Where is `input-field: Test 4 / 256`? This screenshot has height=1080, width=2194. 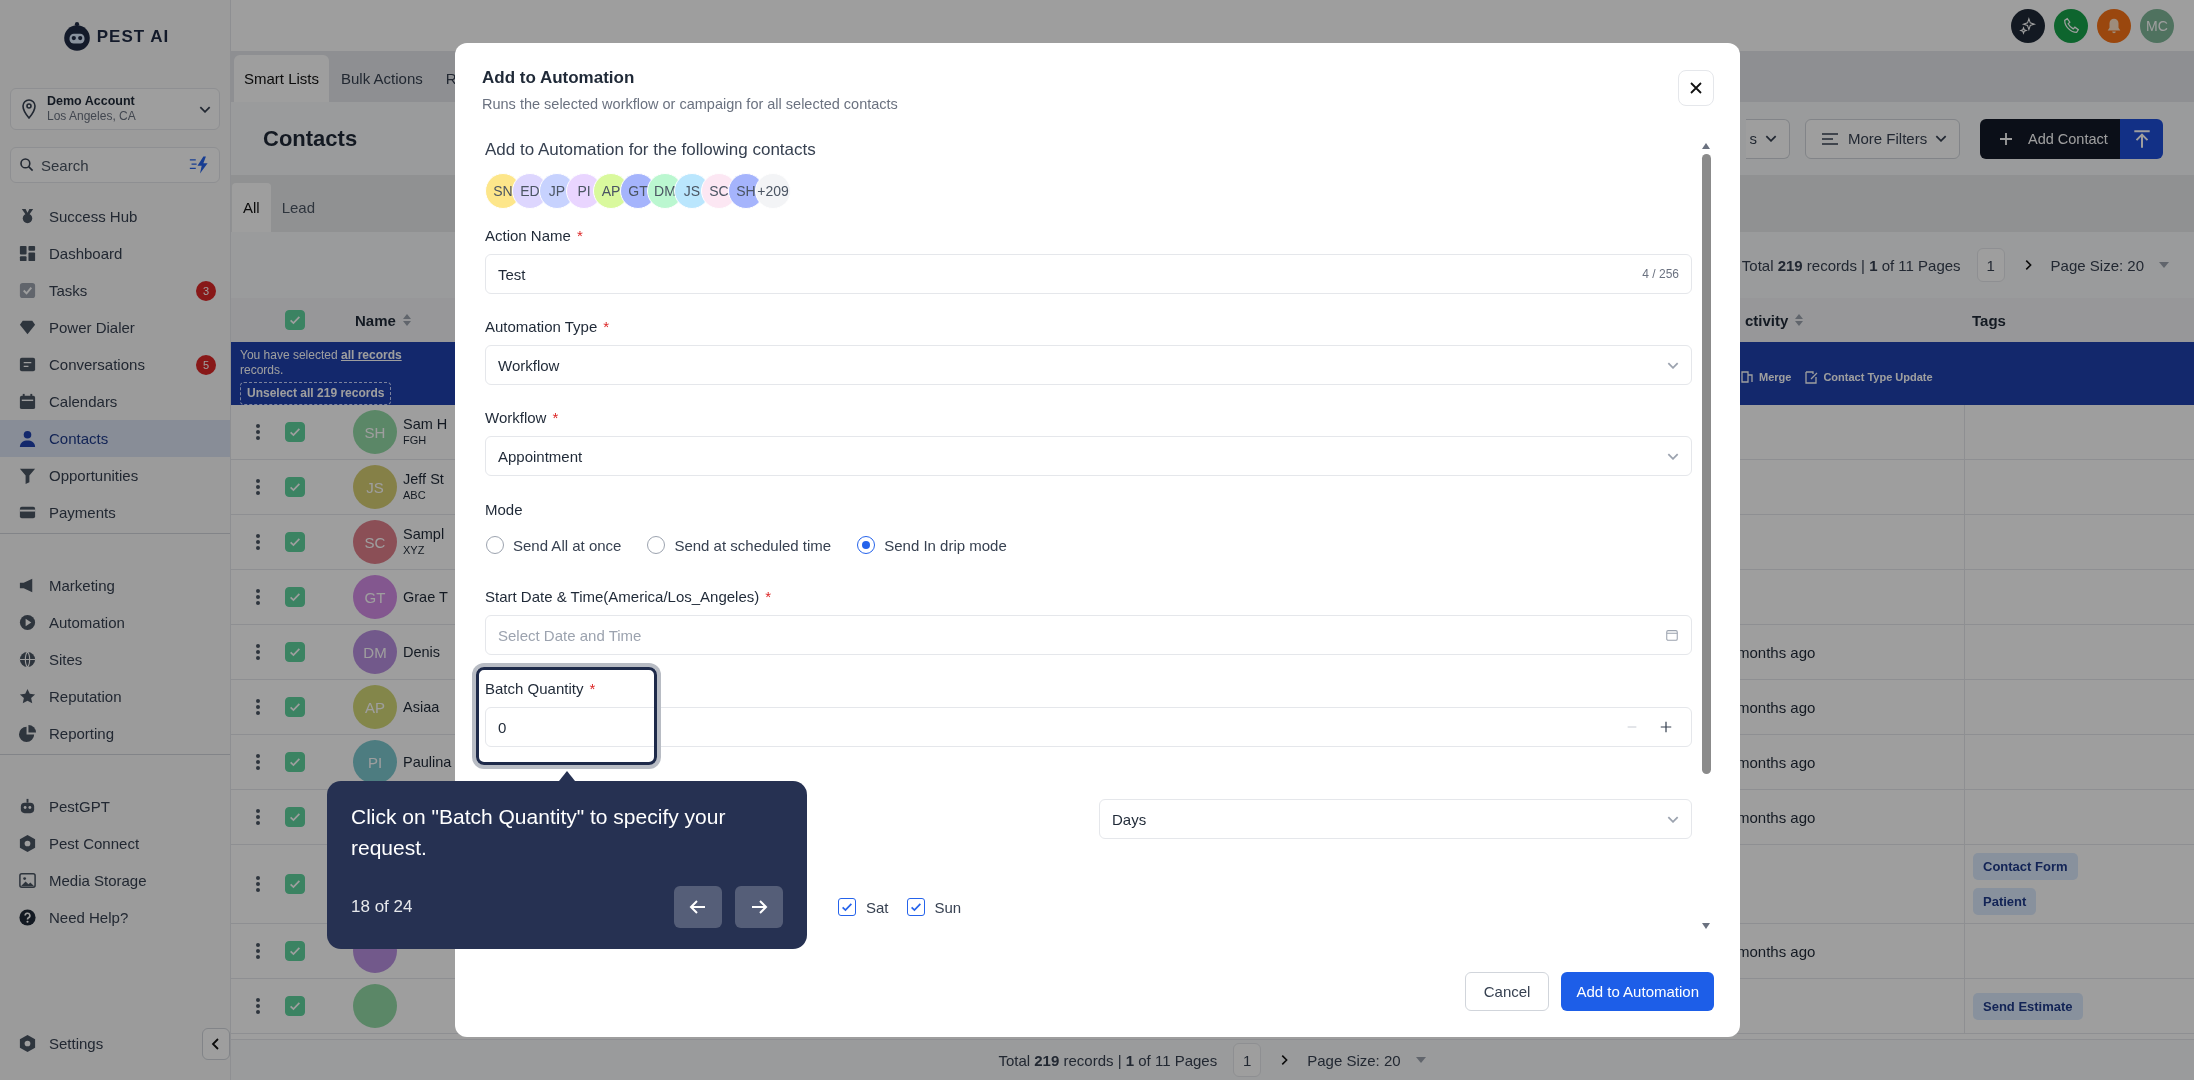 input-field: Test 4 / 256 is located at coordinates (1088, 274).